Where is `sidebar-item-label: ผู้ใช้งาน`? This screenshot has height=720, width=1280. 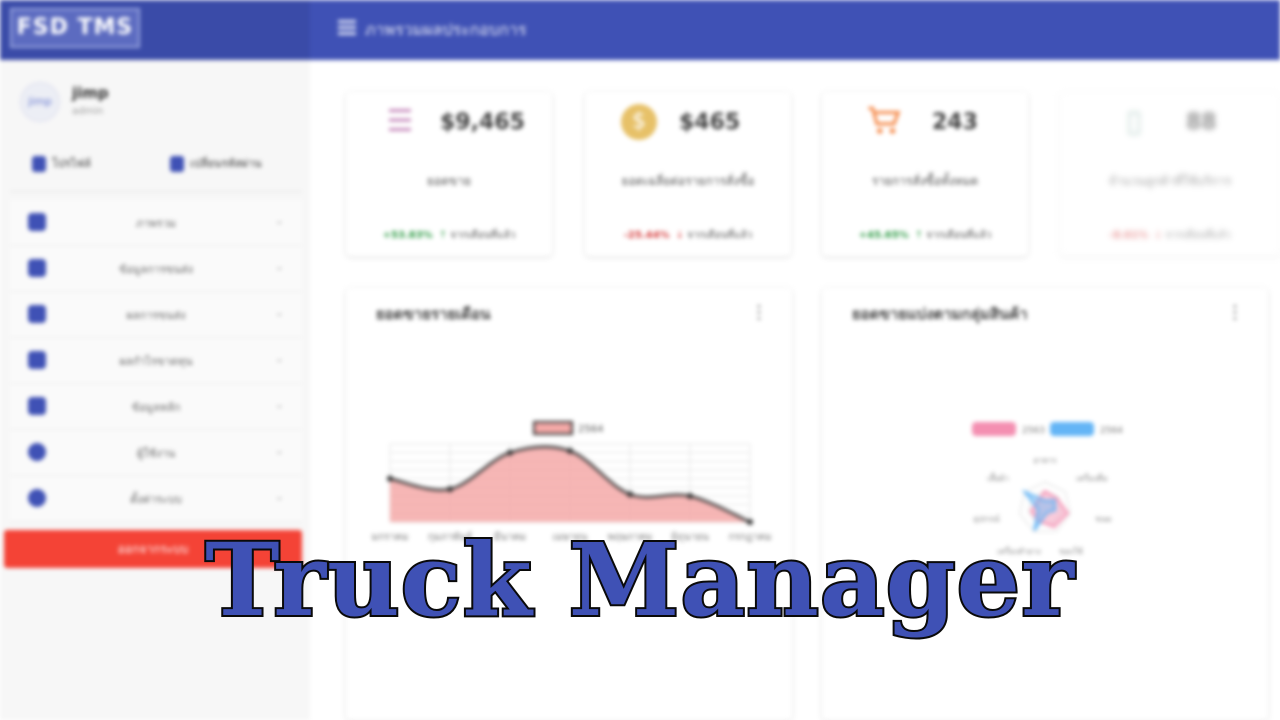 sidebar-item-label: ผู้ใช้งาน is located at coordinates (156, 453).